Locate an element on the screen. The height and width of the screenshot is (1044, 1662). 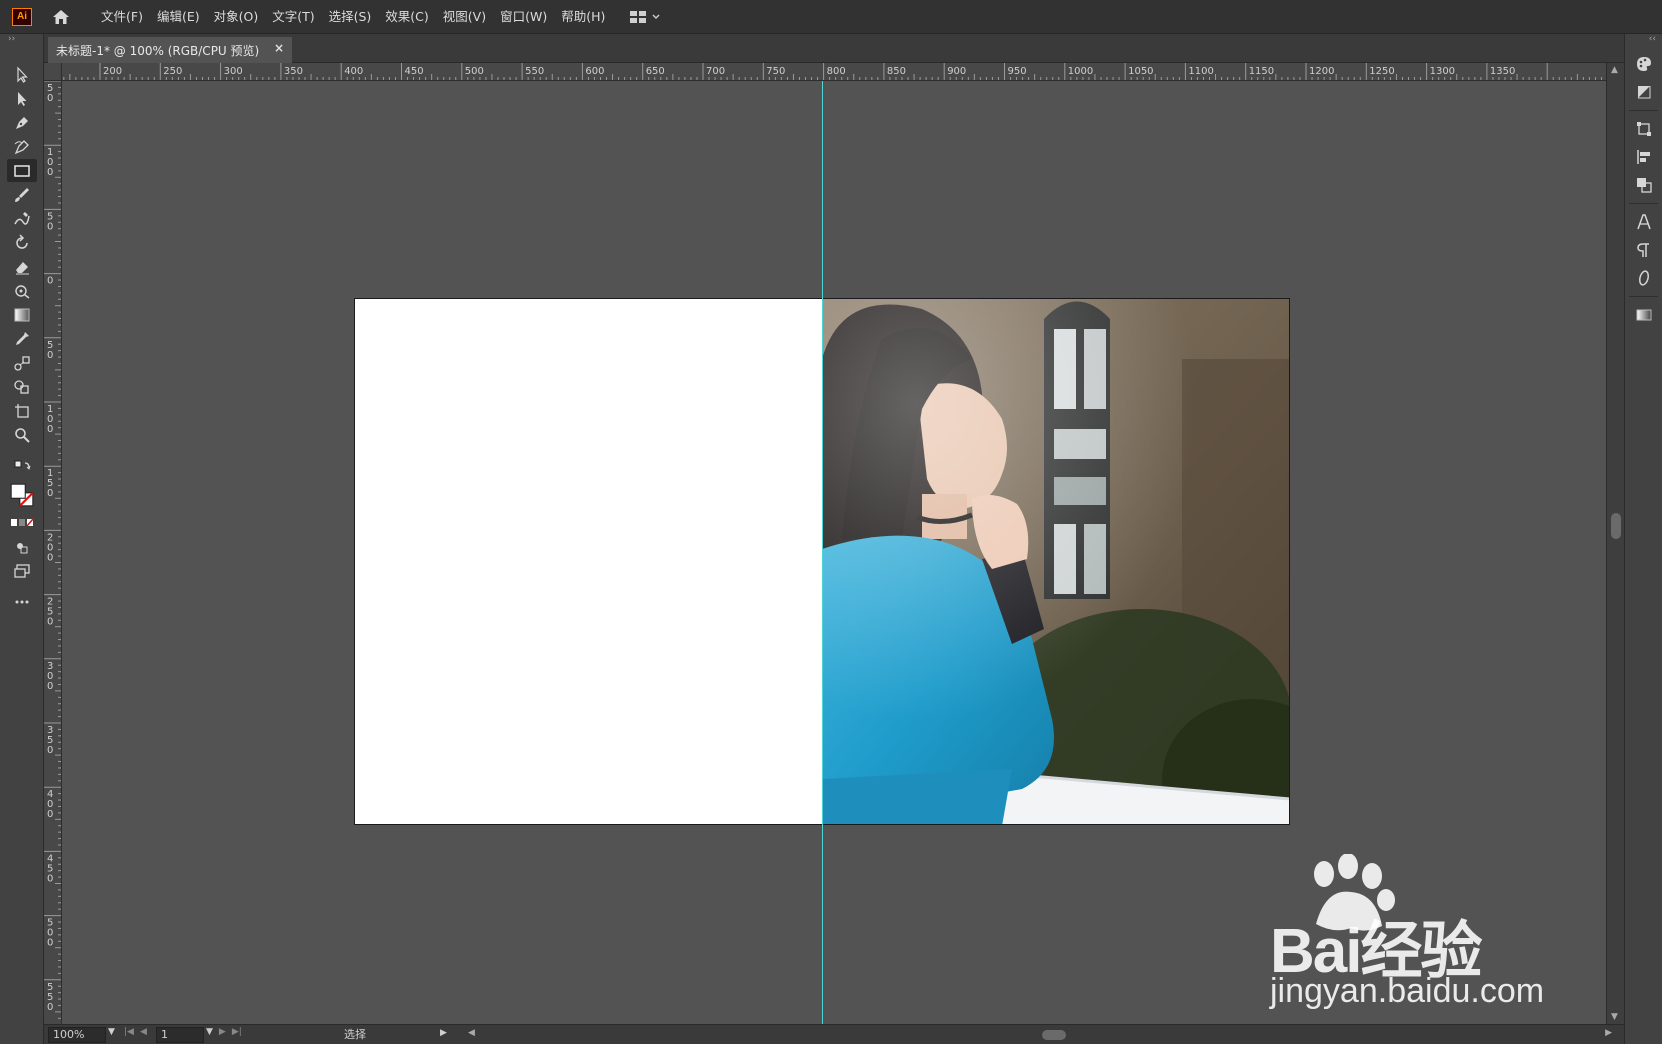
ruler-origin is located at coordinates (53, 72).